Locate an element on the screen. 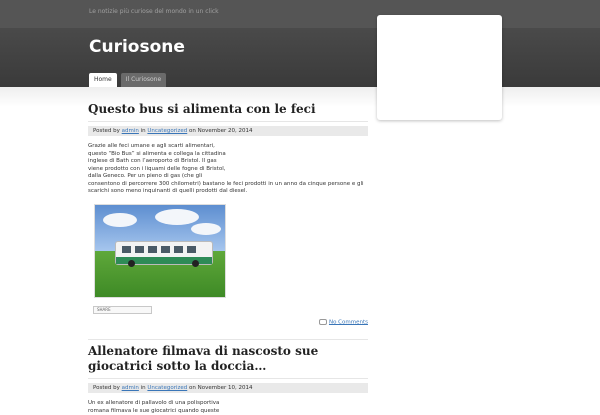 This screenshot has width=600, height=415. main-nav: Home Il Curiosone is located at coordinates (127, 80).